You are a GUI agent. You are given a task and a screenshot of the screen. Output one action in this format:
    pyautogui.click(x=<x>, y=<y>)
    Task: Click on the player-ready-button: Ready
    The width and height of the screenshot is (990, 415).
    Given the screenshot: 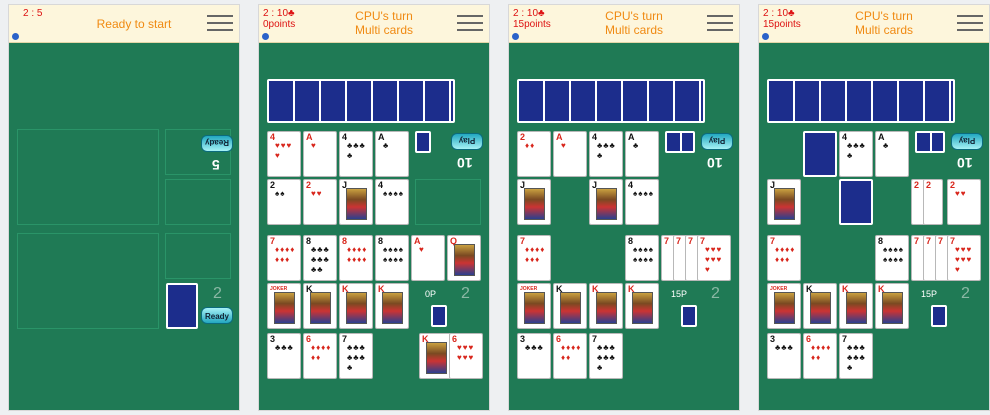 What is the action you would take?
    pyautogui.click(x=217, y=315)
    